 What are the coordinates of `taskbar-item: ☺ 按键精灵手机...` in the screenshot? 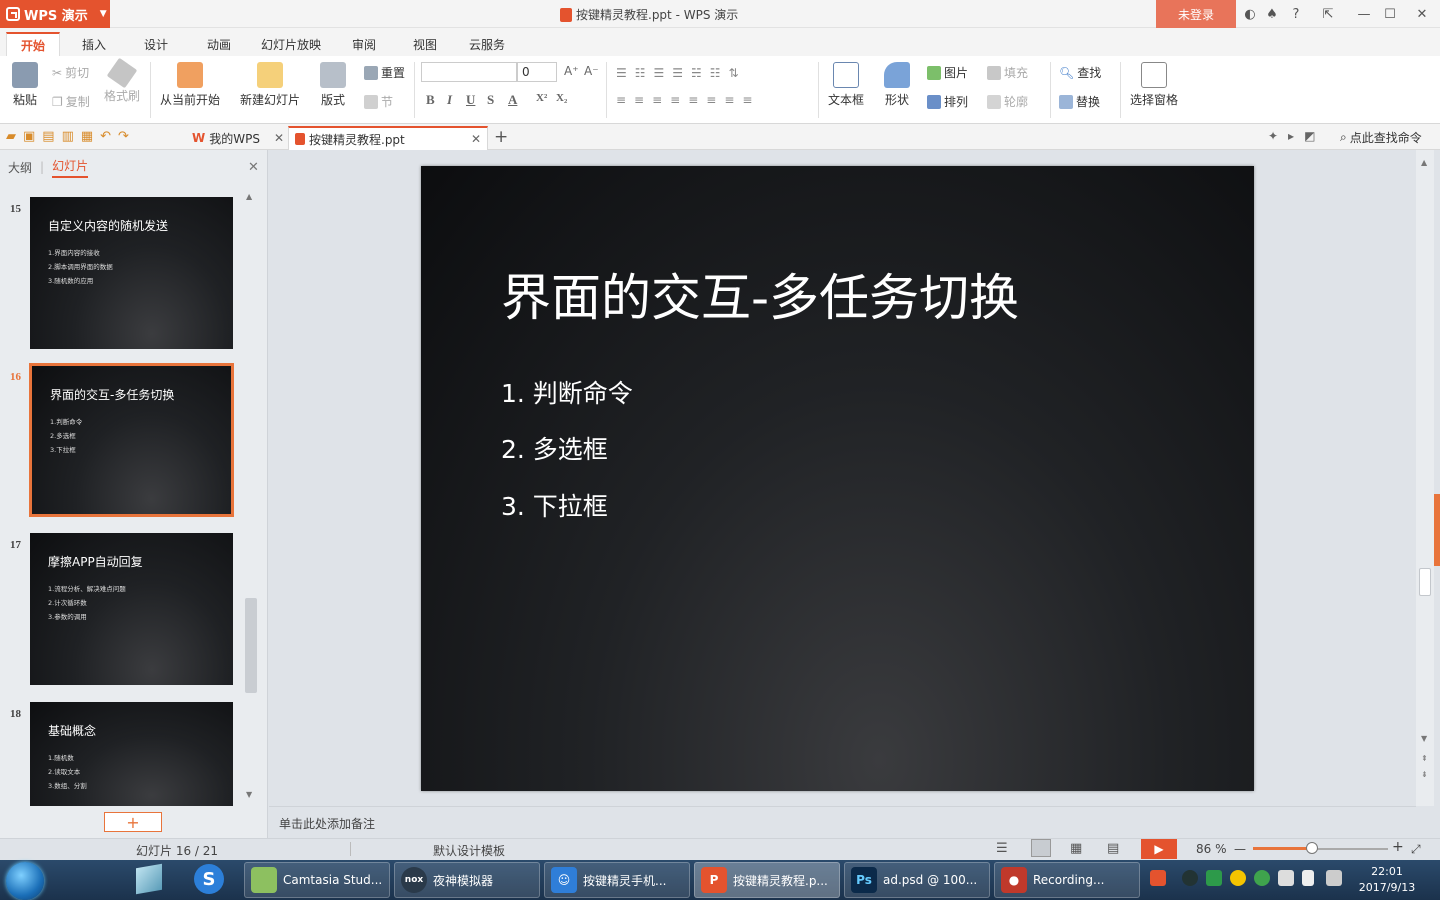 It's located at (617, 880).